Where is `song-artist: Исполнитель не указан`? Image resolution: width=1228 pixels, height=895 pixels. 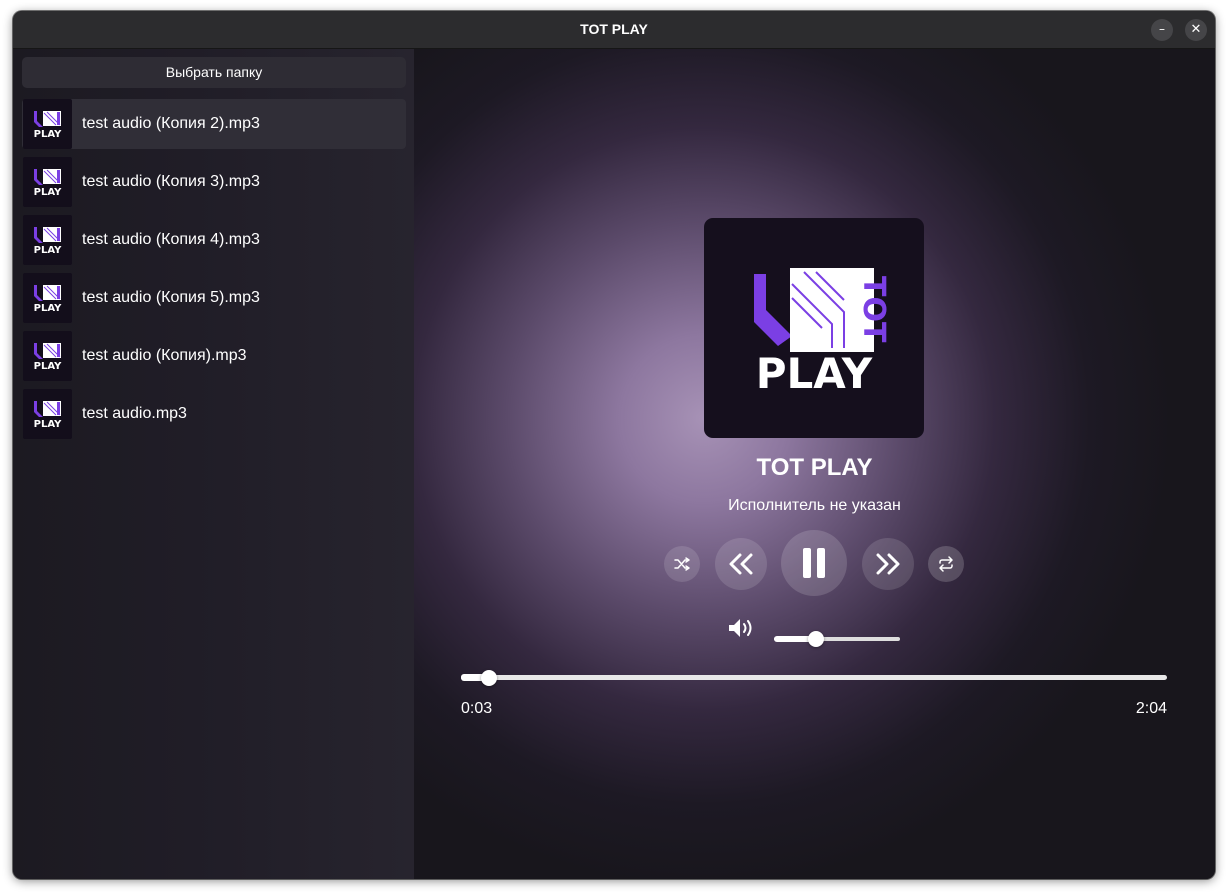 song-artist: Исполнитель не указан is located at coordinates (814, 505).